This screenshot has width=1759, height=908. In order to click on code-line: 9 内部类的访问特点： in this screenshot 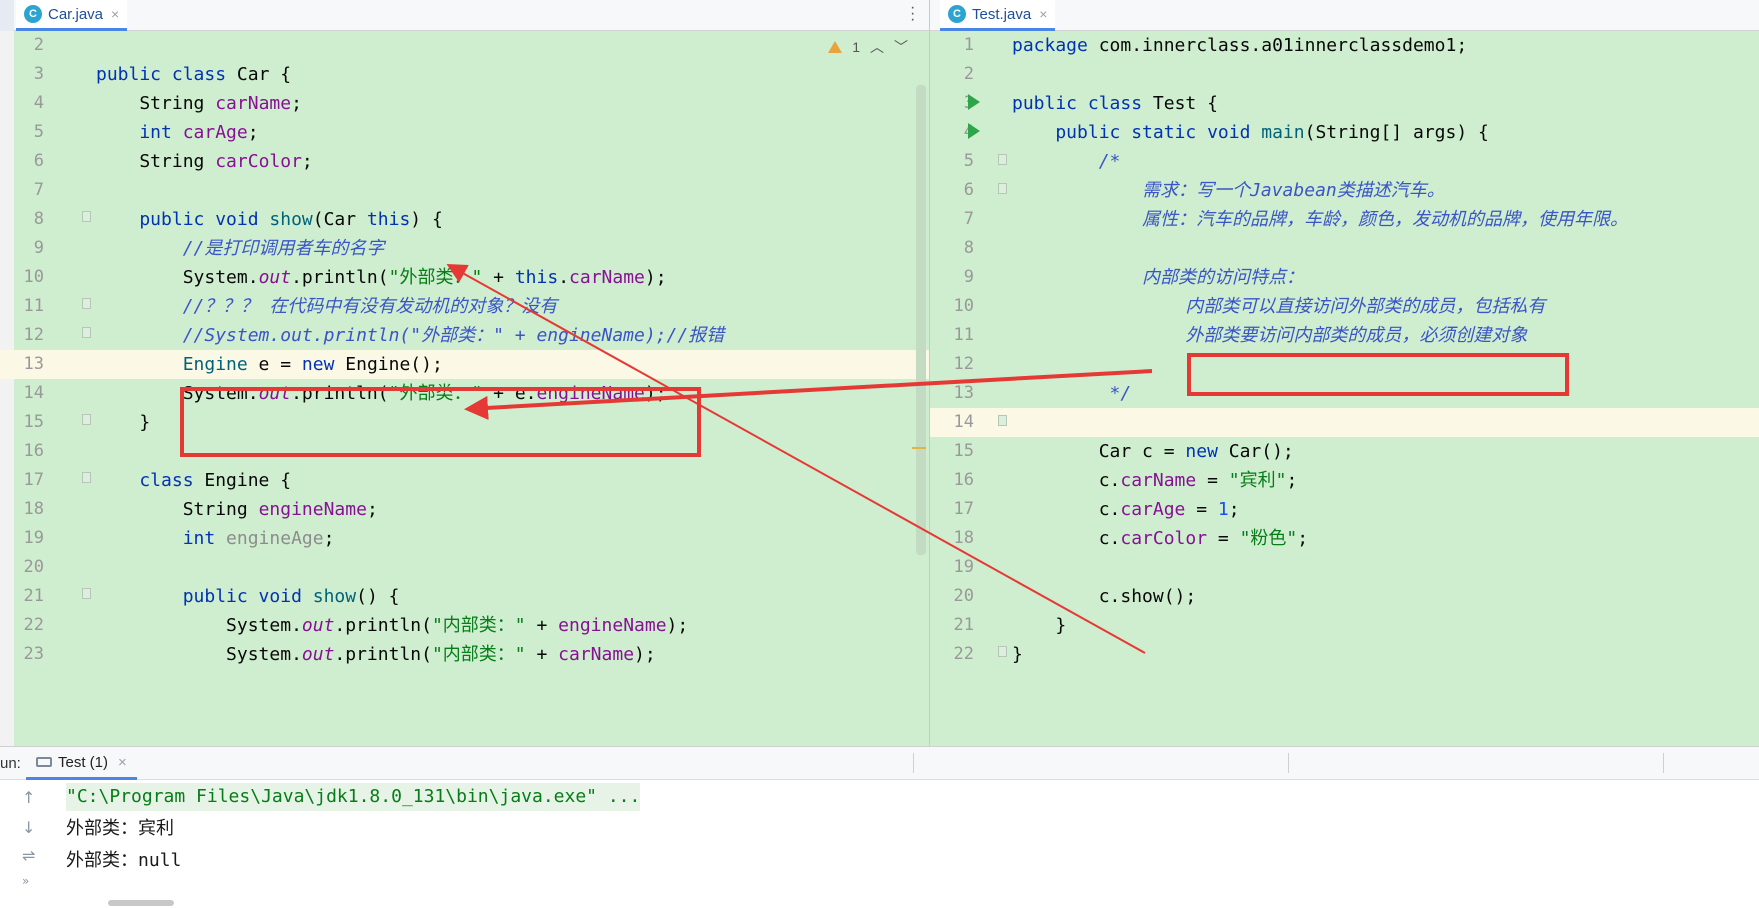, I will do `click(1344, 277)`.